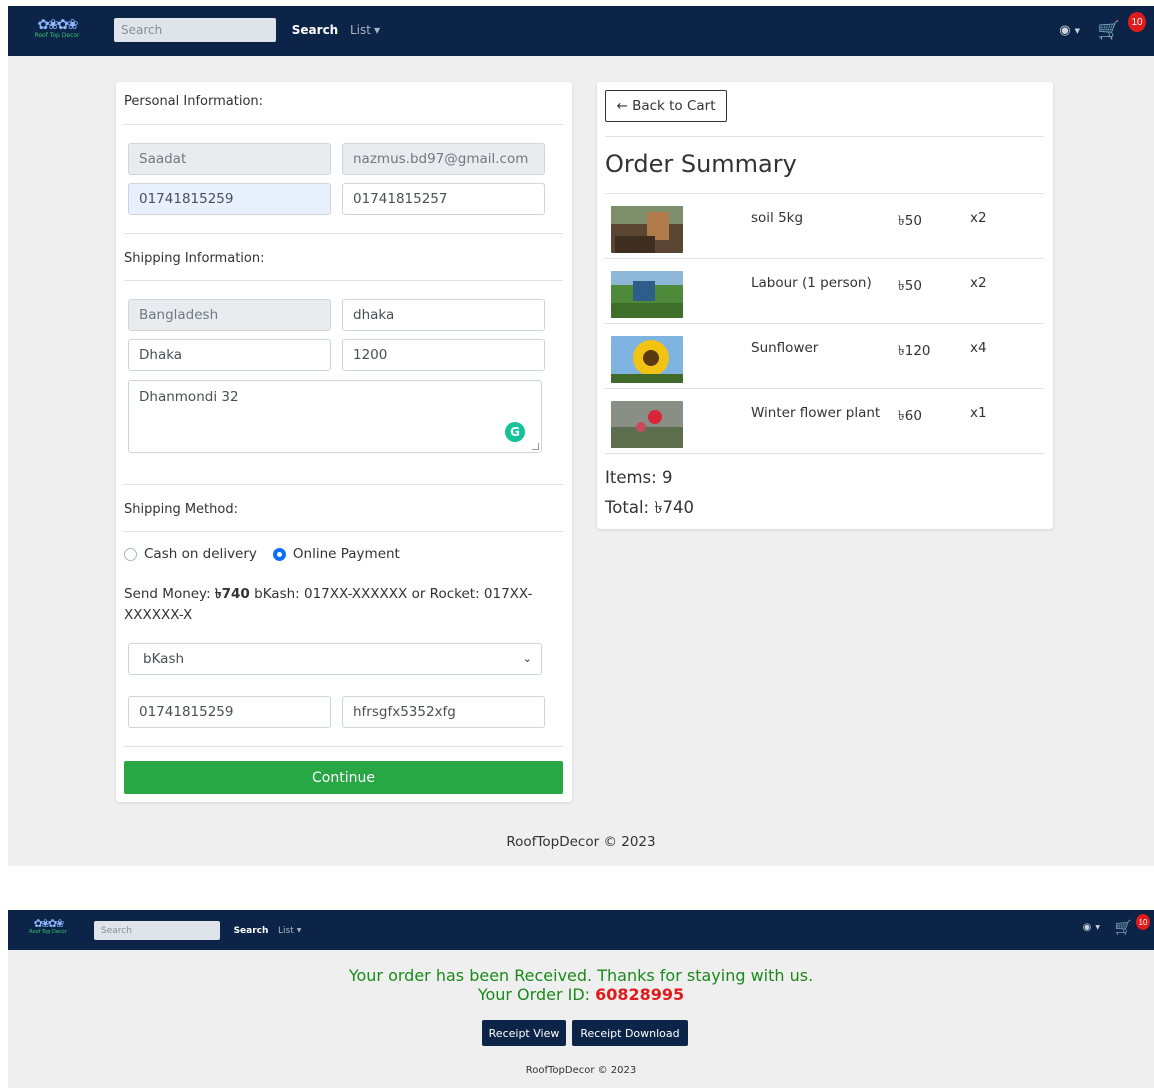 The image size is (1154, 1088). What do you see at coordinates (130, 554) in the screenshot?
I see `cash-on-delivery-radio` at bounding box center [130, 554].